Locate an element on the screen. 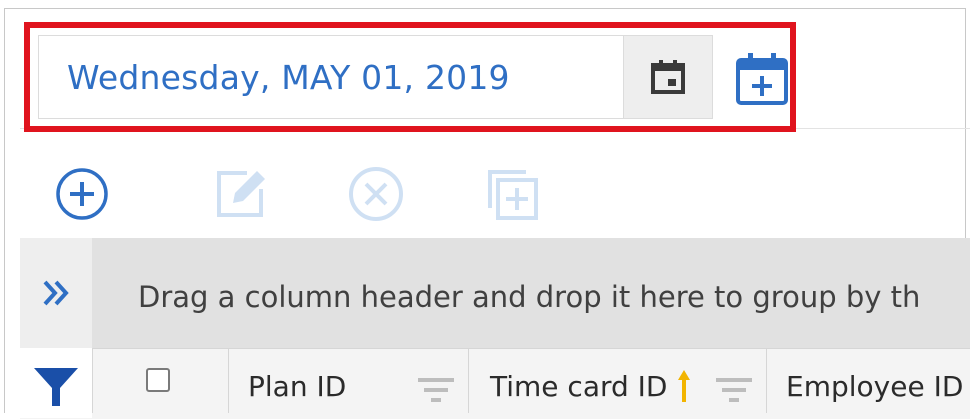  edit-icon is located at coordinates (241, 194).